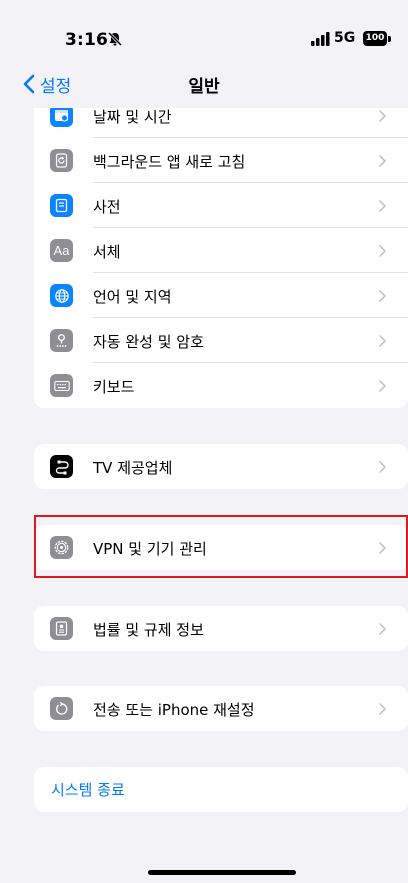 This screenshot has width=408, height=883. I want to click on row-transfer-reset: 전송 또는 iPhone 재설정, so click(221, 708).